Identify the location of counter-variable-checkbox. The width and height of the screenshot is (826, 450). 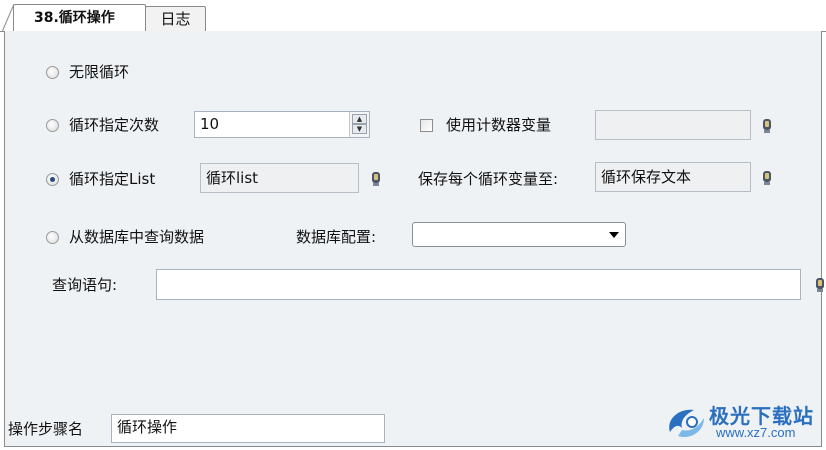
(426, 125).